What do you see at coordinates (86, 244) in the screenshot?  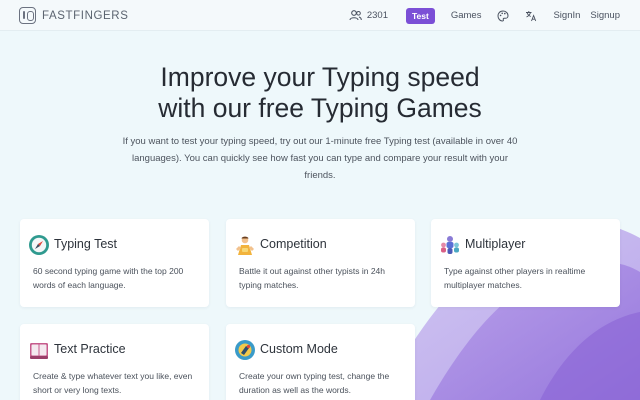 I see `card-title: Typing Test` at bounding box center [86, 244].